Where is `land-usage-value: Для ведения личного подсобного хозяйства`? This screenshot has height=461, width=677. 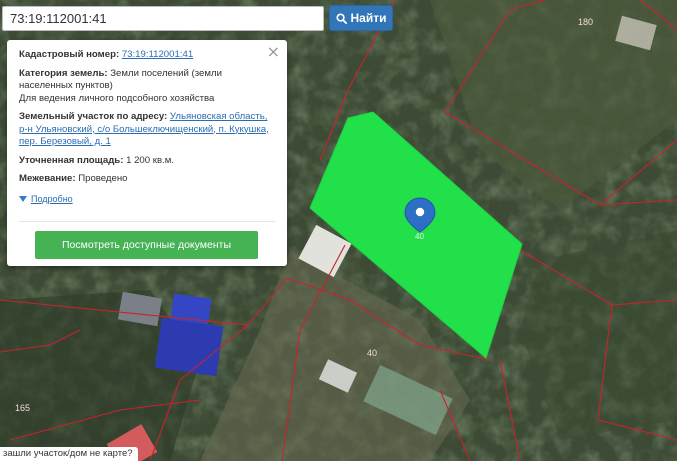 land-usage-value: Для ведения личного подсобного хозяйства is located at coordinates (117, 98).